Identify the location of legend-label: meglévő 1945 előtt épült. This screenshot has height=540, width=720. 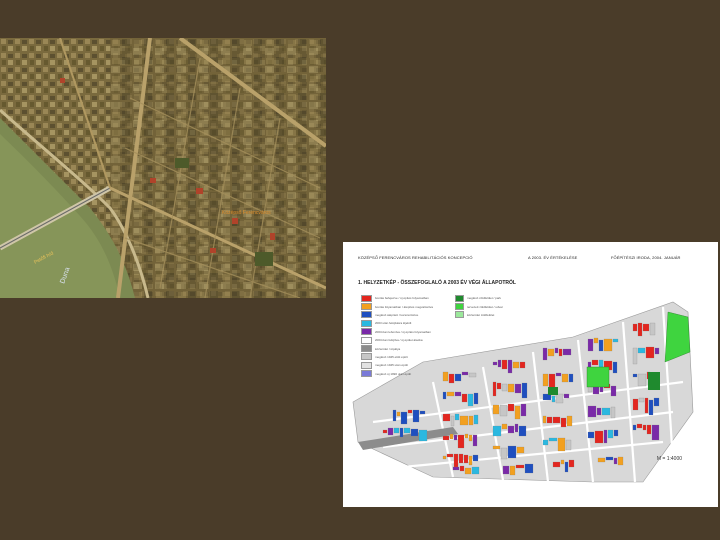
(391, 356).